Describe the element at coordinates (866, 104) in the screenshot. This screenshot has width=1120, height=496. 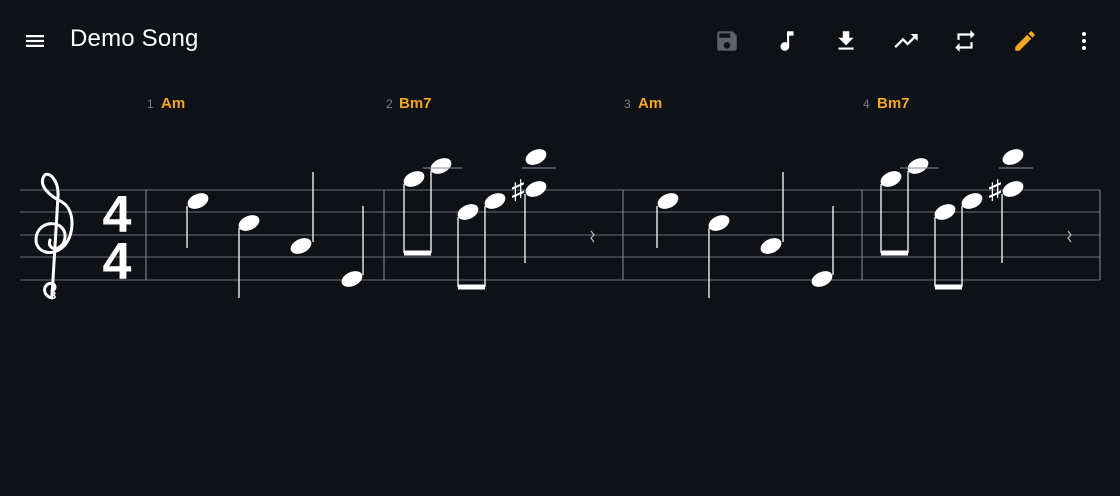
I see `measure-number: 4` at that location.